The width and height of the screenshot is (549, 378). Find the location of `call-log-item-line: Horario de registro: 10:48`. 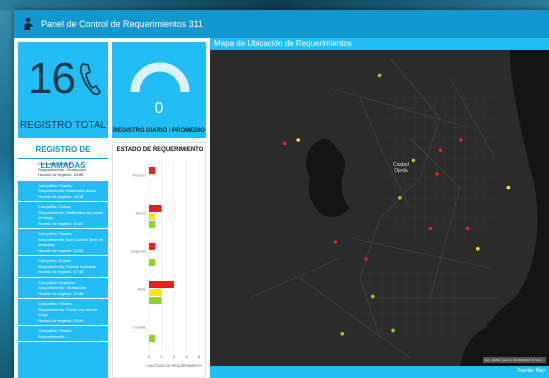

call-log-item-line: Horario de registro: 10:48 is located at coordinates (61, 293).